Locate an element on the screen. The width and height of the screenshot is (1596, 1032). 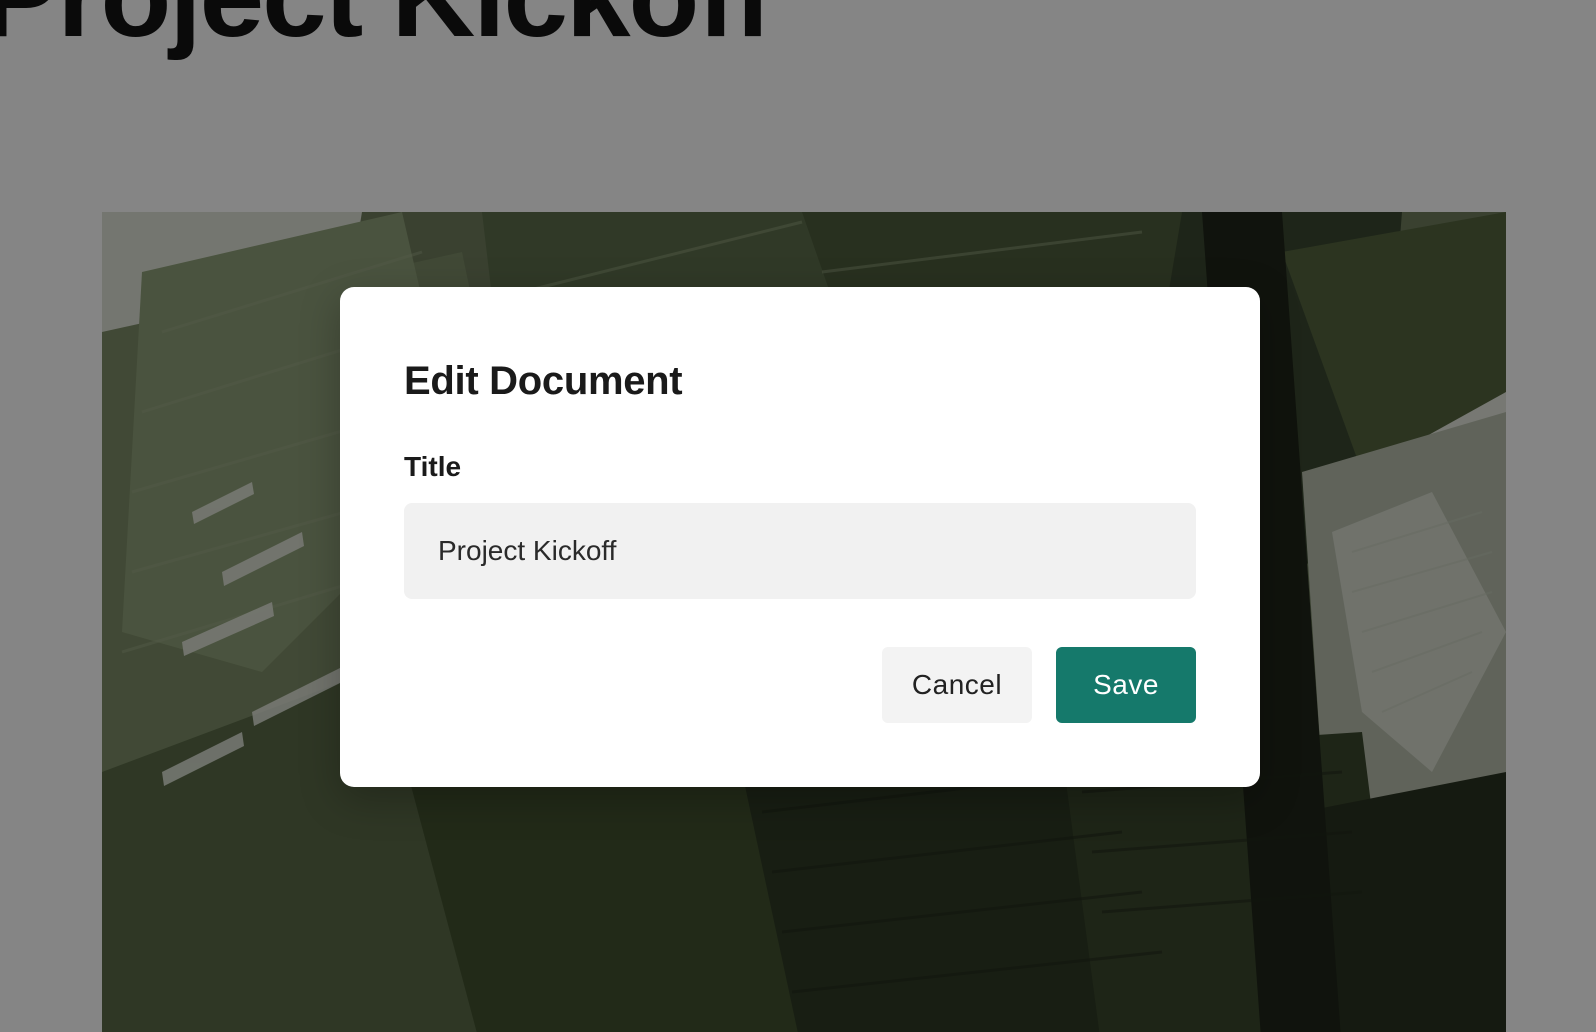
title-field-label: Title is located at coordinates (433, 466).